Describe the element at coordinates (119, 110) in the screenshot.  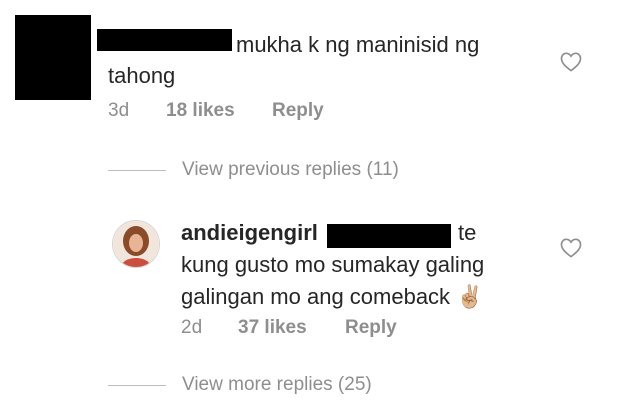
I see `comment-timestamp: 3d` at that location.